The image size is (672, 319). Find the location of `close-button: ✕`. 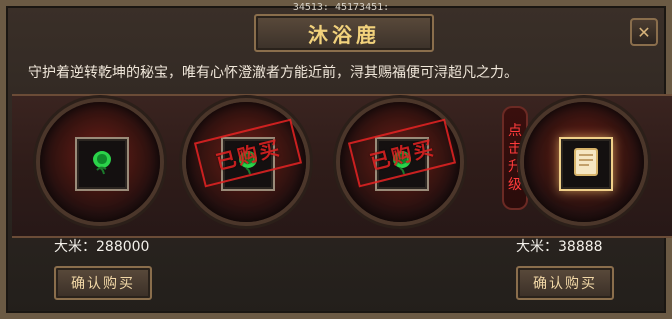

close-button: ✕ is located at coordinates (644, 32).